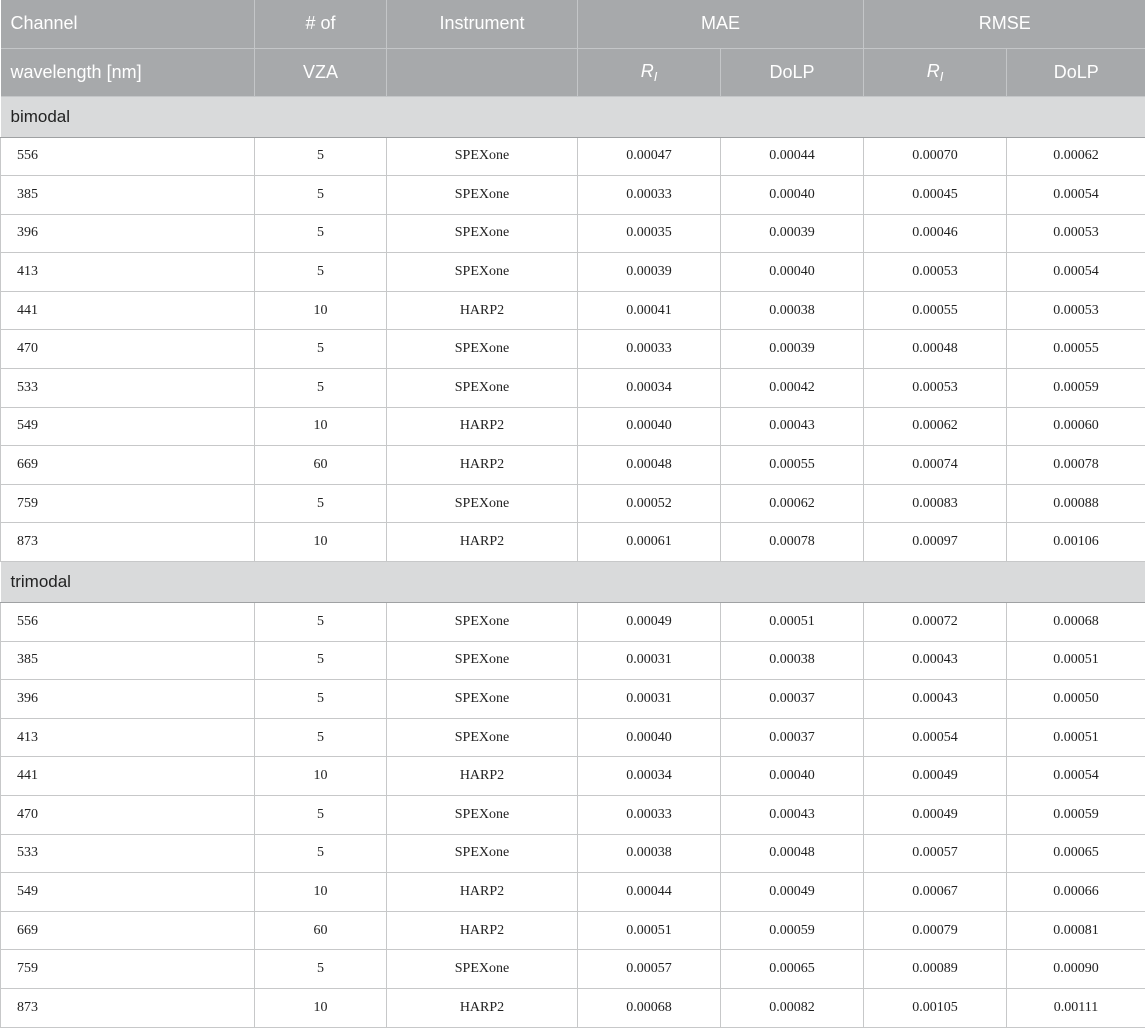 Image resolution: width=1145 pixels, height=1028 pixels. I want to click on cell-wavelength: 533, so click(128, 388).